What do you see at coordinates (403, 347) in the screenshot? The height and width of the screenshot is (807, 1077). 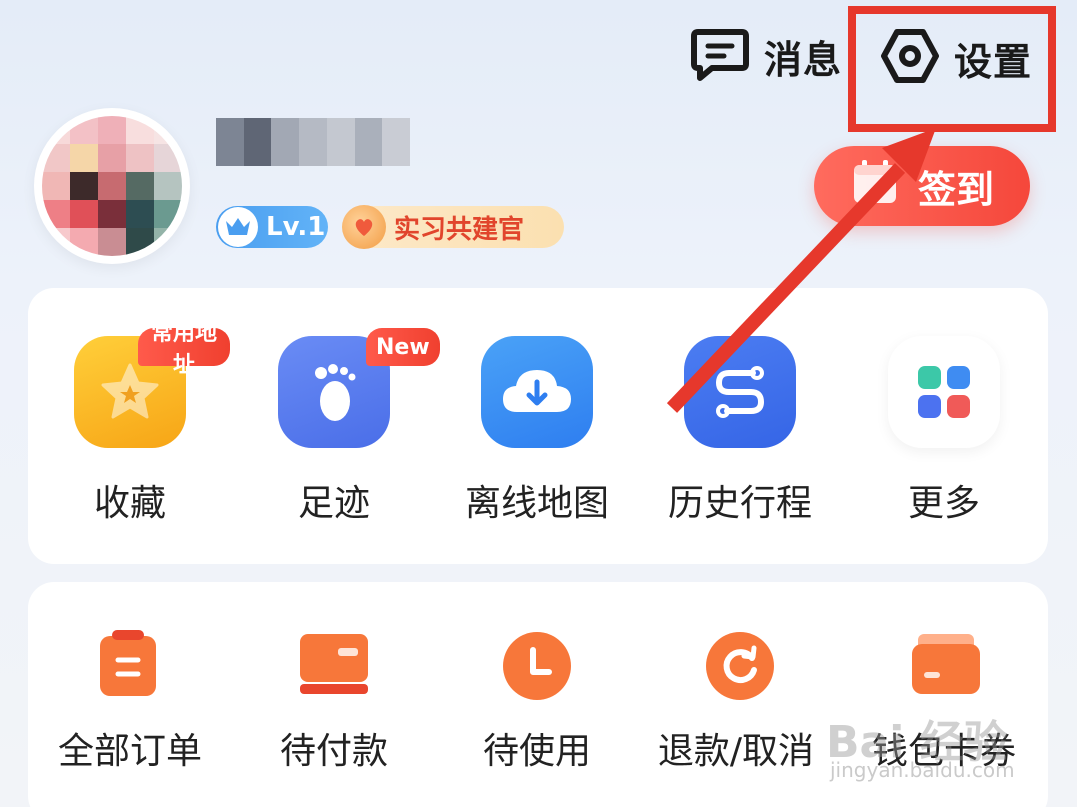 I see `new-tag: New` at bounding box center [403, 347].